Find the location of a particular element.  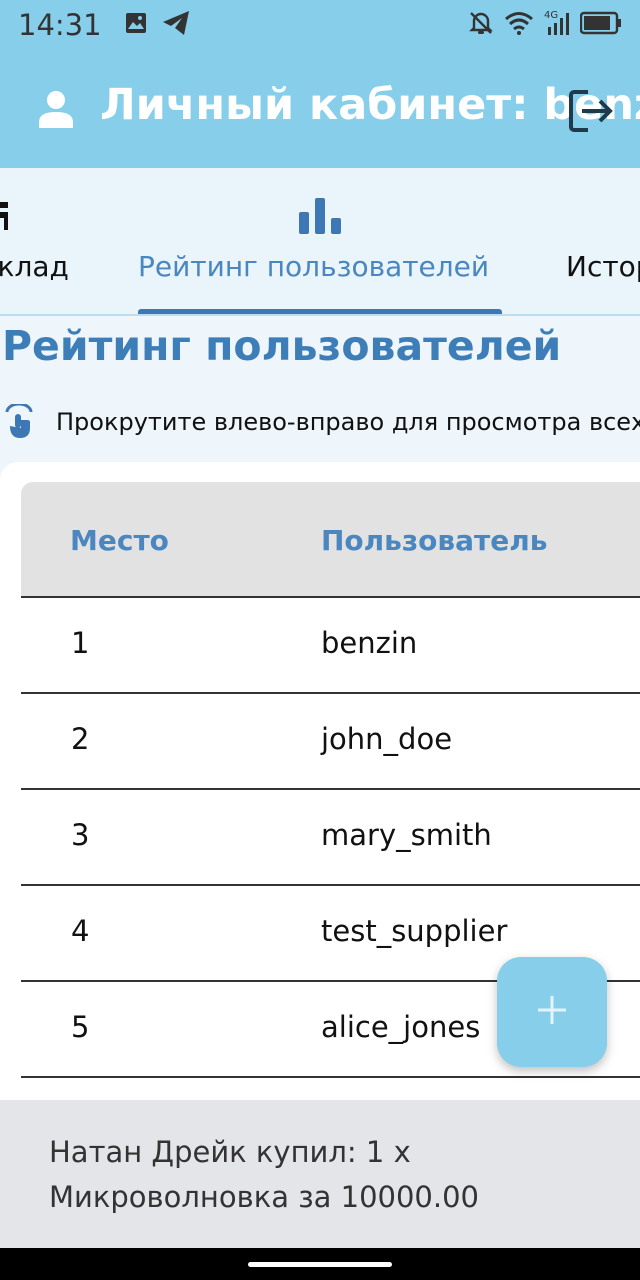

rank-cell: 2 is located at coordinates (80, 739).